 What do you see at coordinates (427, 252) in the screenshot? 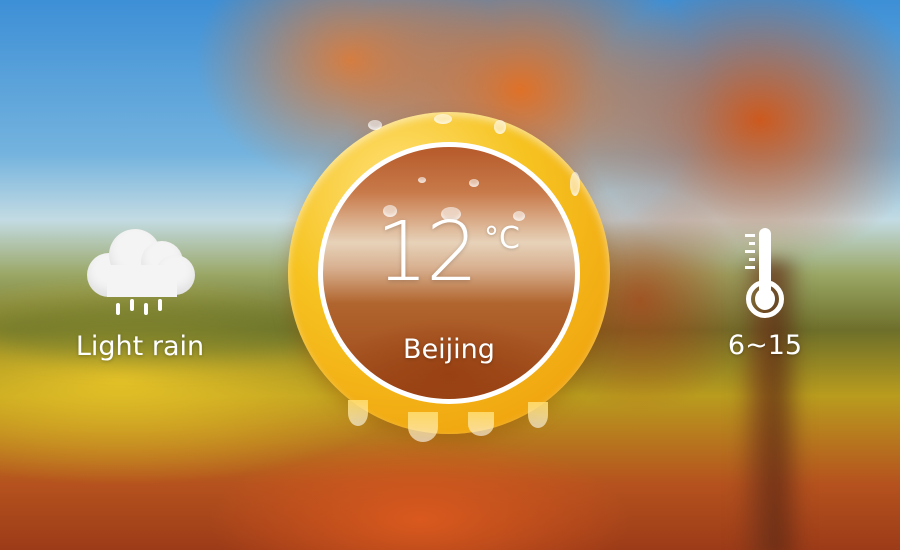
I see `temperature-value: 12` at bounding box center [427, 252].